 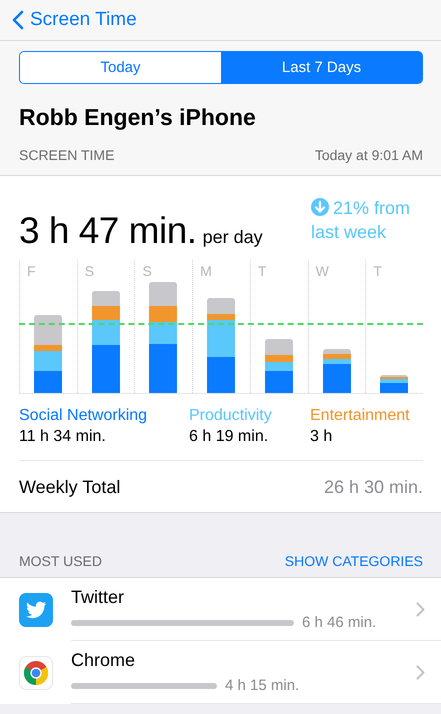 What do you see at coordinates (368, 155) in the screenshot?
I see `updated-time: Today at 9:01 AM` at bounding box center [368, 155].